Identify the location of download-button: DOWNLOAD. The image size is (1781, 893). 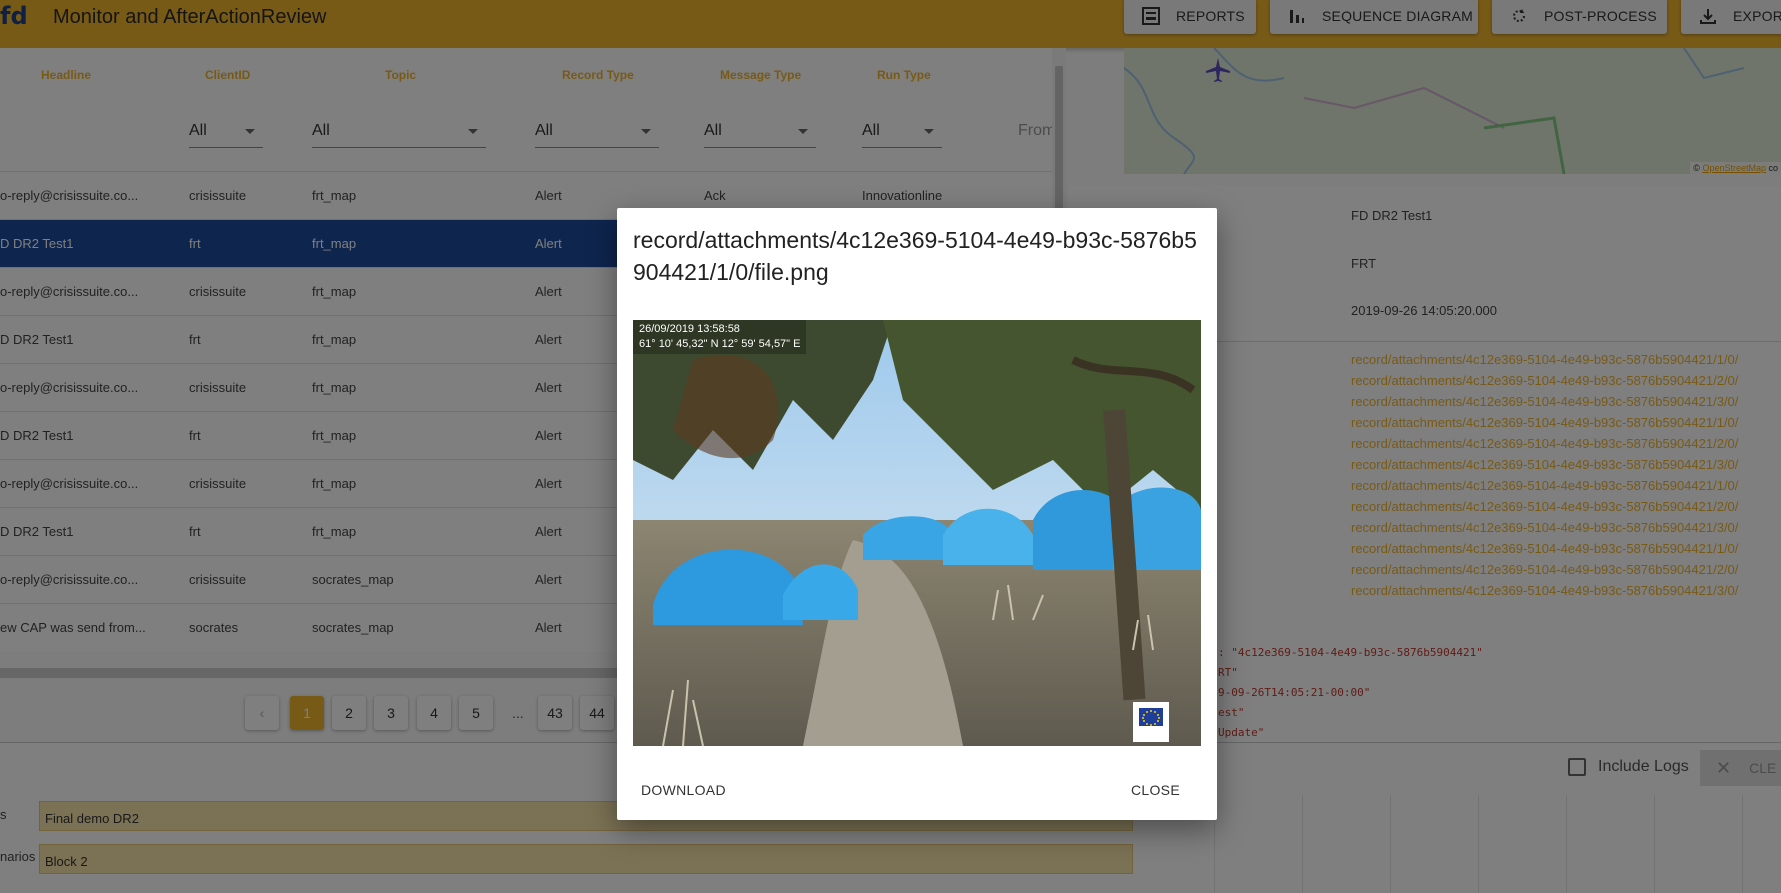
(683, 790).